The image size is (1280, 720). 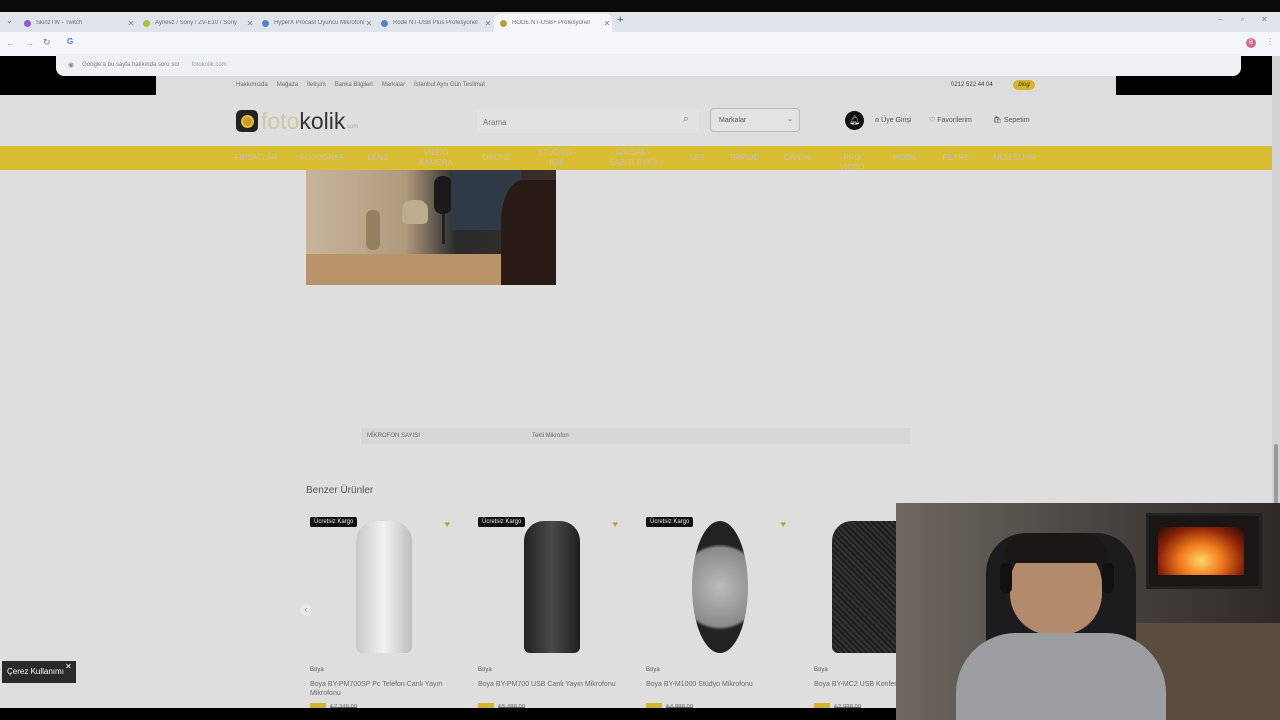 What do you see at coordinates (1264, 19) in the screenshot?
I see `close-window-icon: ✕` at bounding box center [1264, 19].